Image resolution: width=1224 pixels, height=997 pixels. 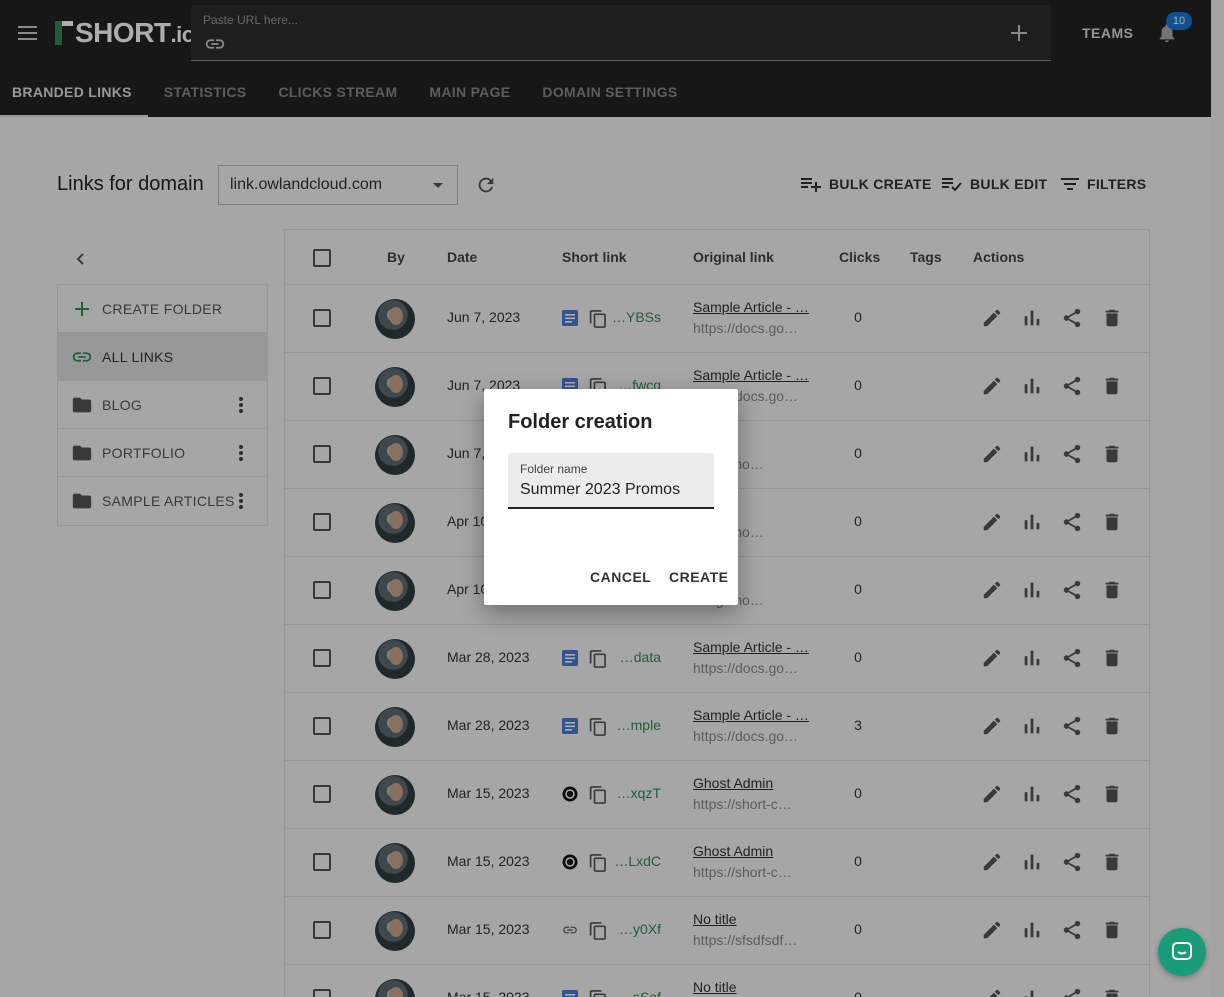 I want to click on create-button: CREATE, so click(x=699, y=577).